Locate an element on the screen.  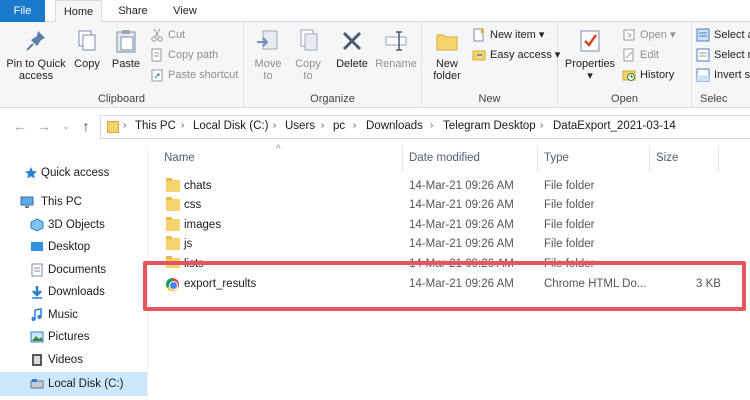
history-button: History is located at coordinates (648, 75).